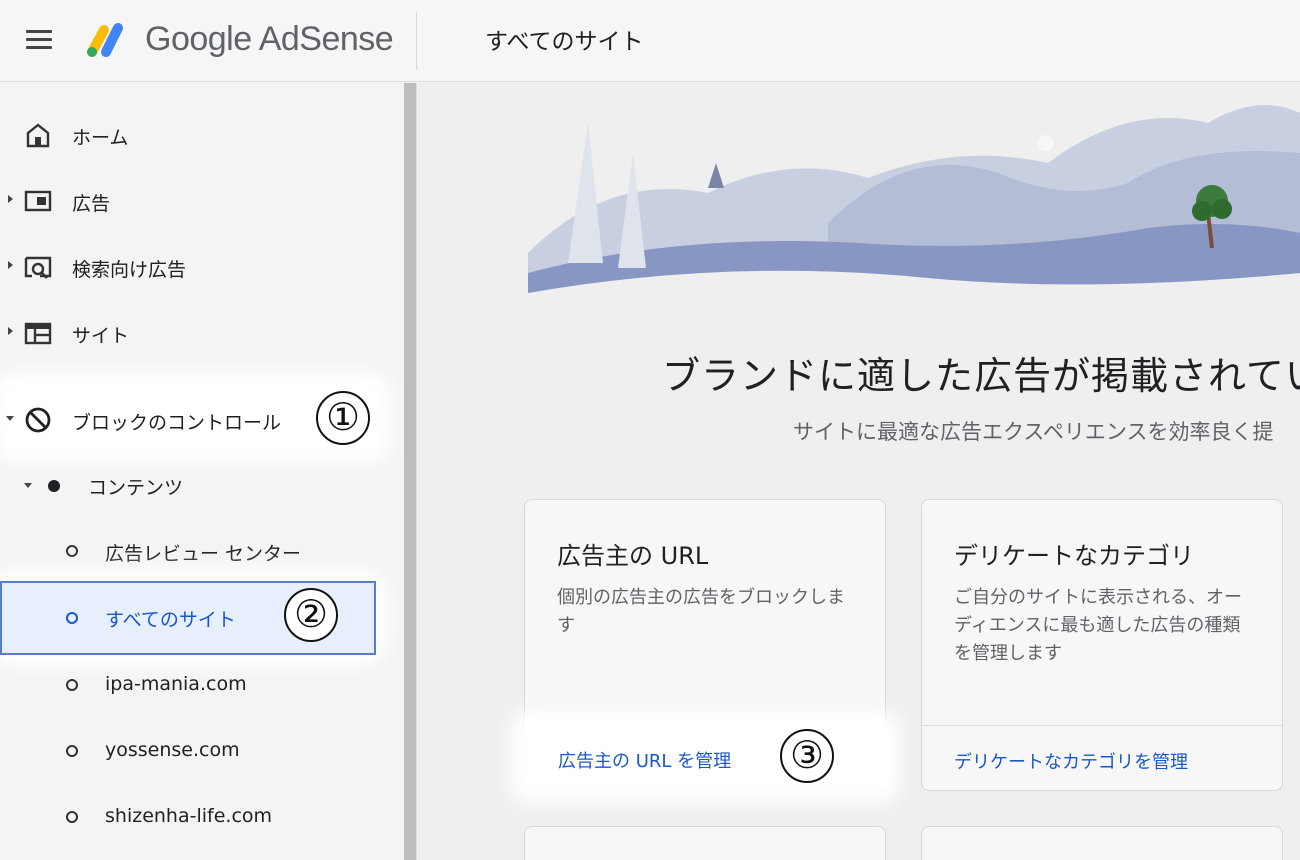 This screenshot has height=860, width=1300. I want to click on sidebar-item-label: yossense.com, so click(172, 750).